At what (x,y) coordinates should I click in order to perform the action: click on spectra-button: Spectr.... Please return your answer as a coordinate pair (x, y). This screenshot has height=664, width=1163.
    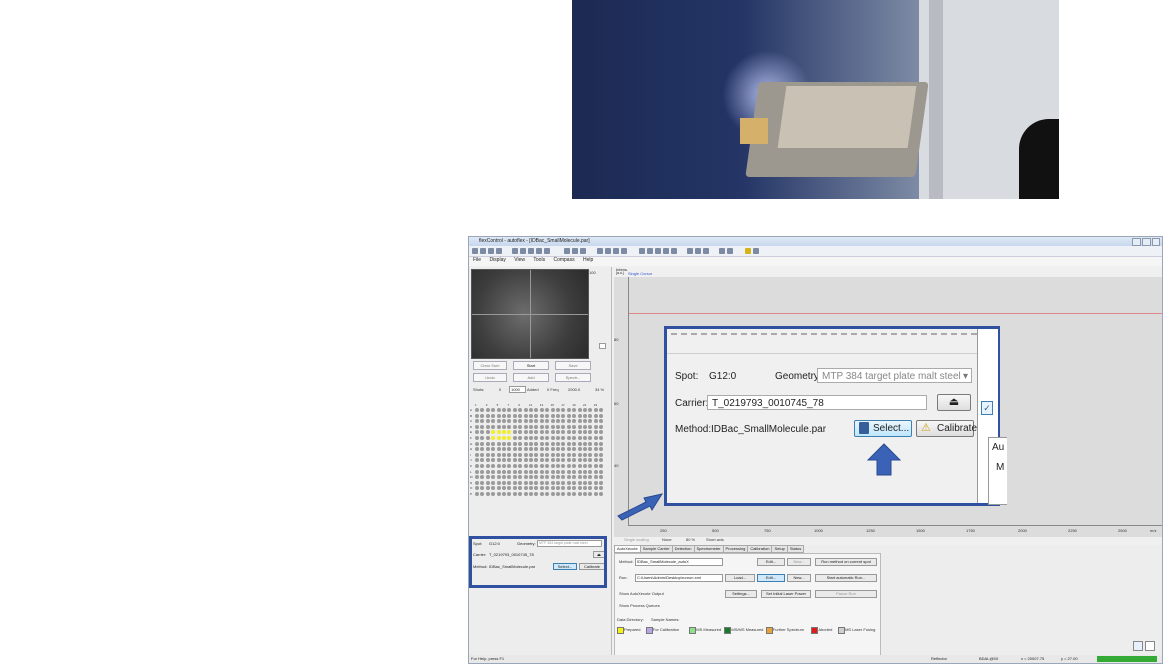
    Looking at the image, I should click on (573, 377).